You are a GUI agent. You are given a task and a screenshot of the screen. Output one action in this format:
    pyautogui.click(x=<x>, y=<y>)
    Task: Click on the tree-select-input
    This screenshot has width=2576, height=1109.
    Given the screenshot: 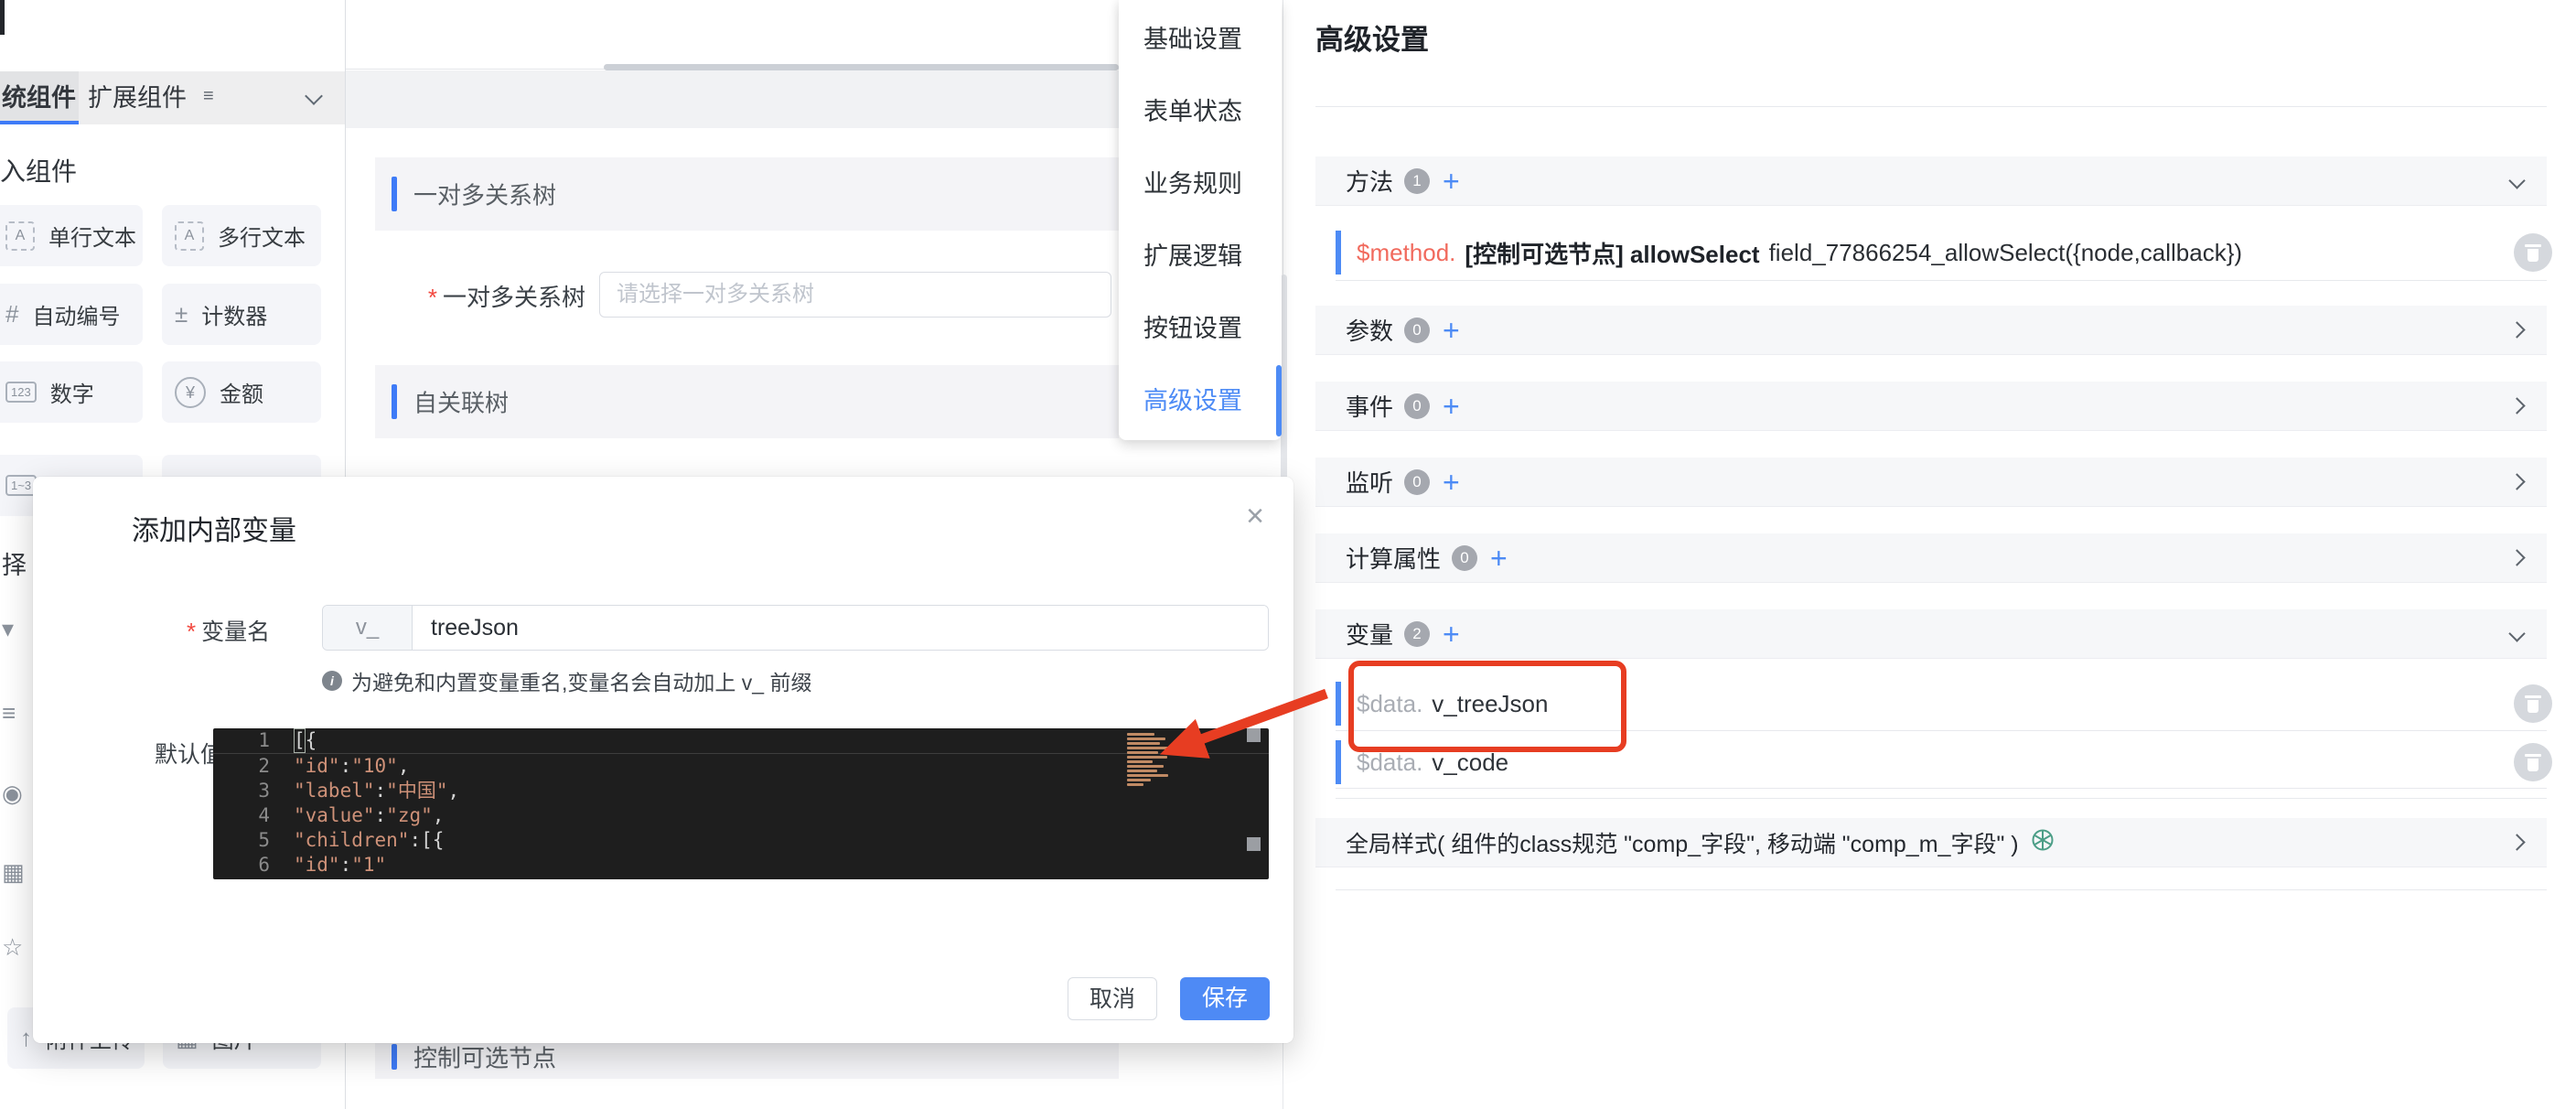 What is the action you would take?
    pyautogui.click(x=855, y=295)
    